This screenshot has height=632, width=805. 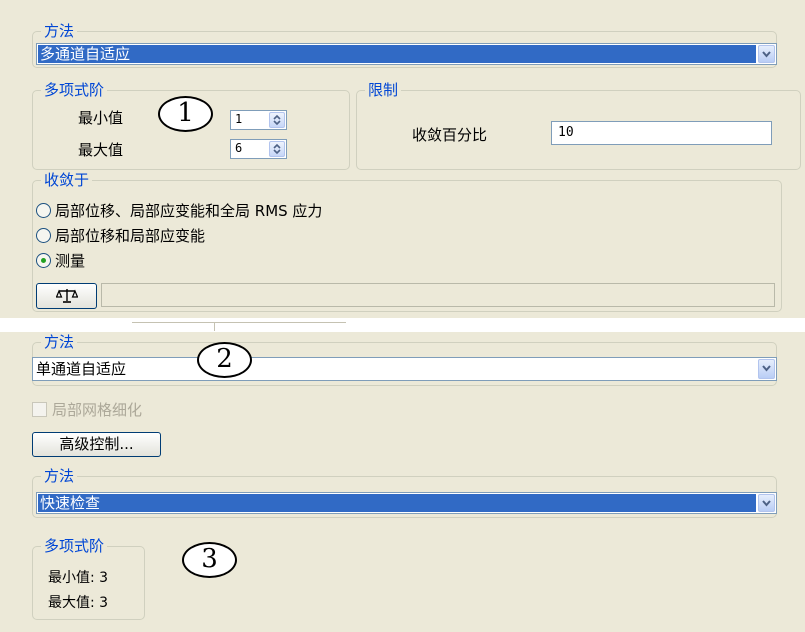 What do you see at coordinates (383, 90) in the screenshot?
I see `limit-legend: 限制` at bounding box center [383, 90].